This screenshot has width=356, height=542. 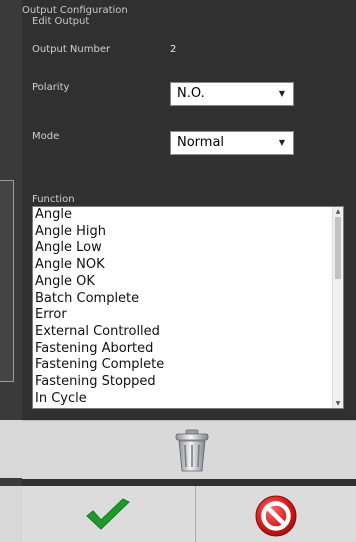 I want to click on polarity-label: Polarity, so click(x=51, y=87).